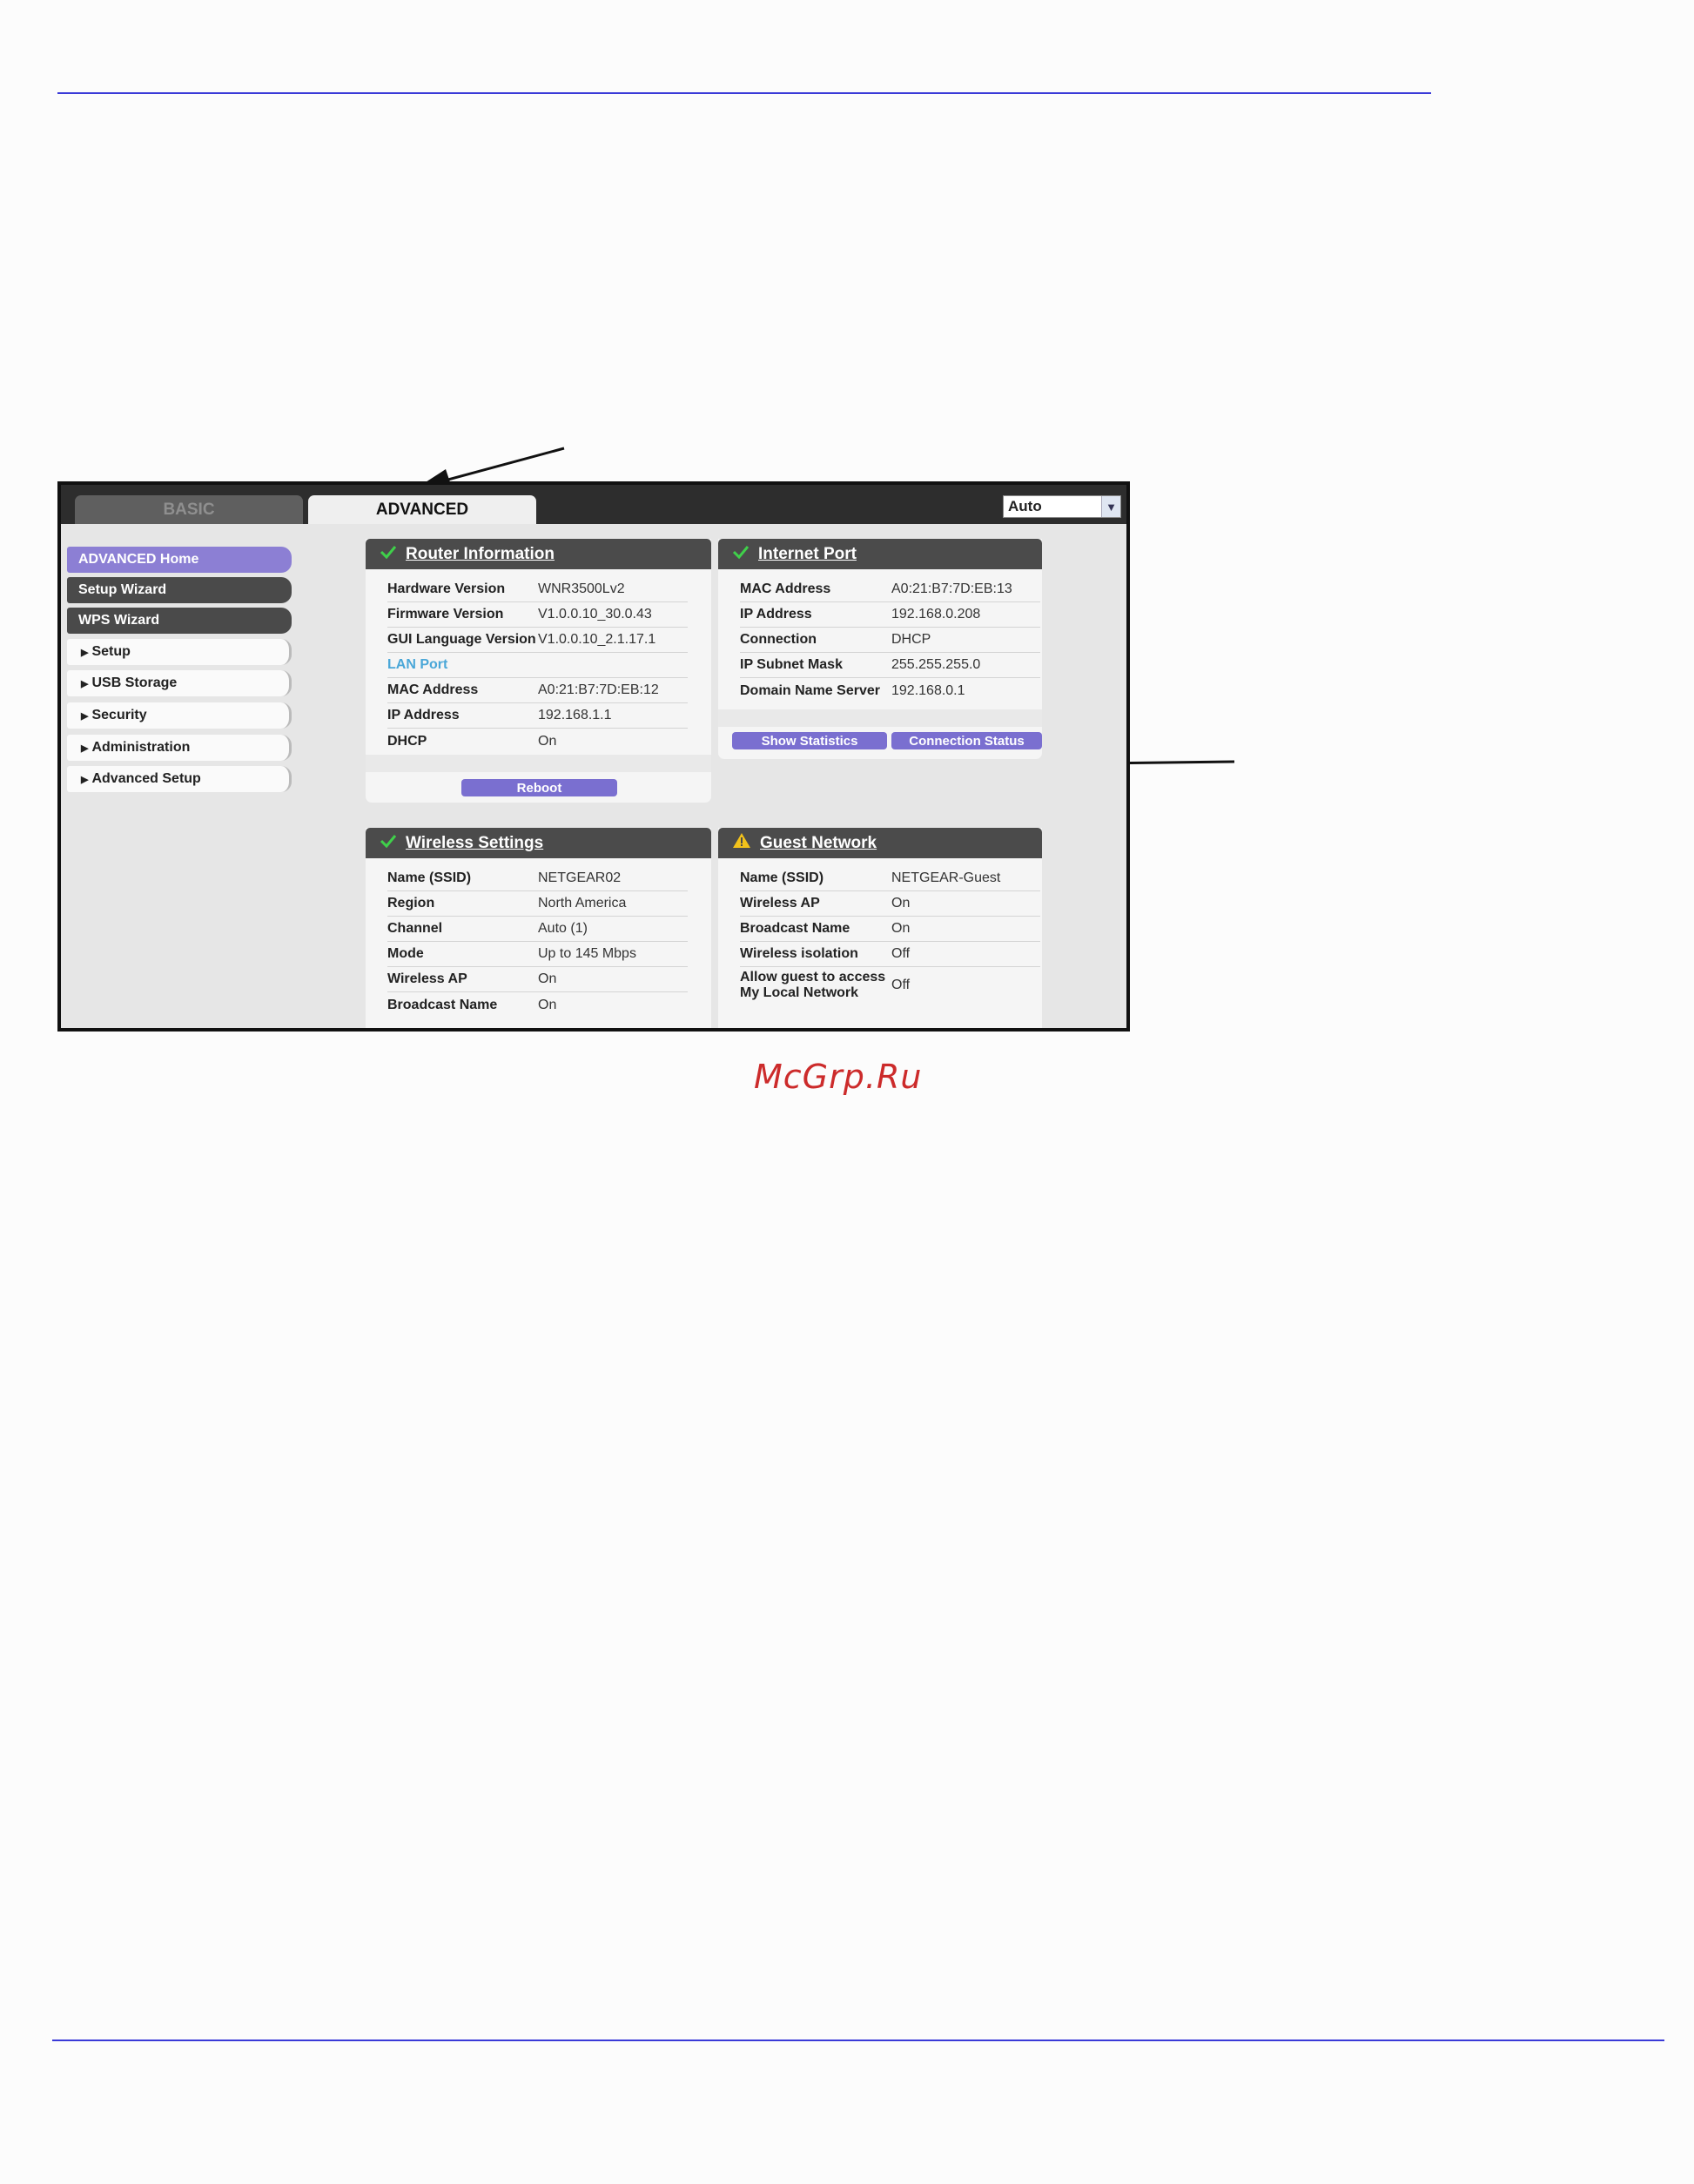 The width and height of the screenshot is (1694, 2184). What do you see at coordinates (1110, 506) in the screenshot?
I see `chevron-down-icon: ▼` at bounding box center [1110, 506].